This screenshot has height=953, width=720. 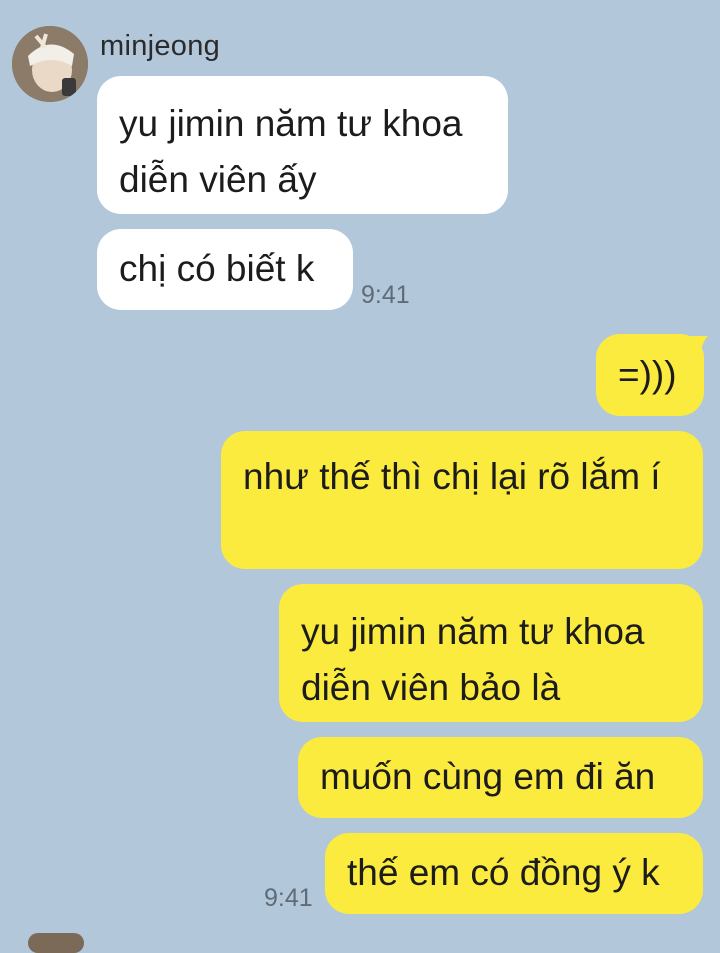 I want to click on outgoing-message: yu jimin năm tư khoa diễn viên bảo là, so click(x=491, y=653).